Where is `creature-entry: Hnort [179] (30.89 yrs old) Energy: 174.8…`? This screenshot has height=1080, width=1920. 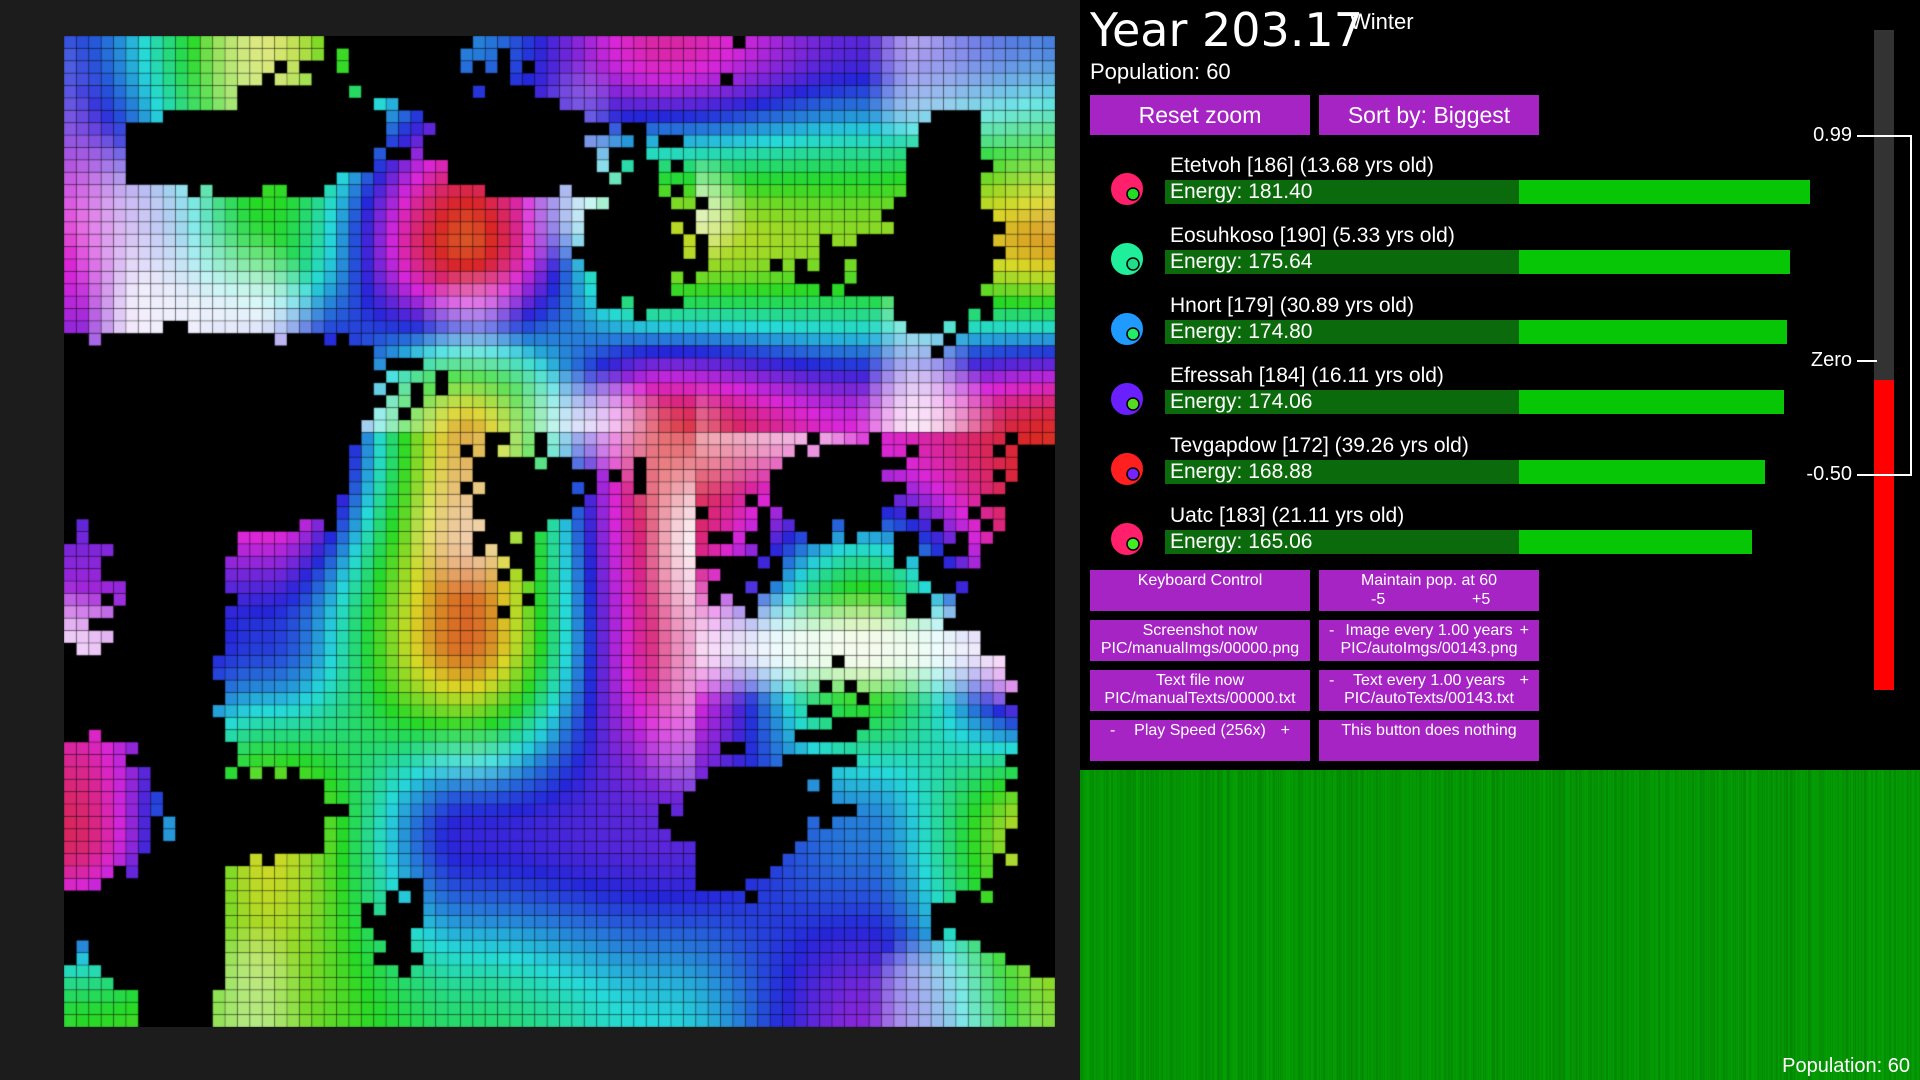 creature-entry: Hnort [179] (30.89 yrs old) Energy: 174.8… is located at coordinates (1450, 324).